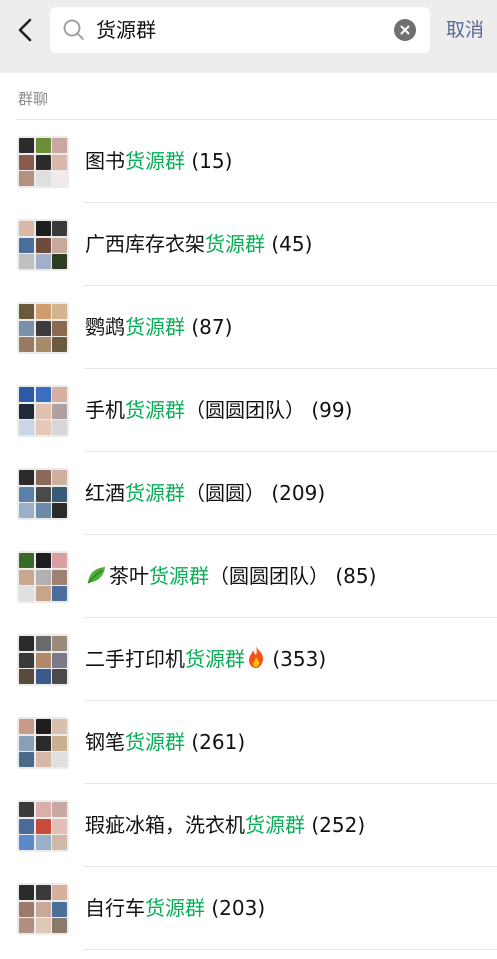 This screenshot has height=959, width=497. I want to click on group-chat-result: 广西库存衣架货源群 (45), so click(248, 244).